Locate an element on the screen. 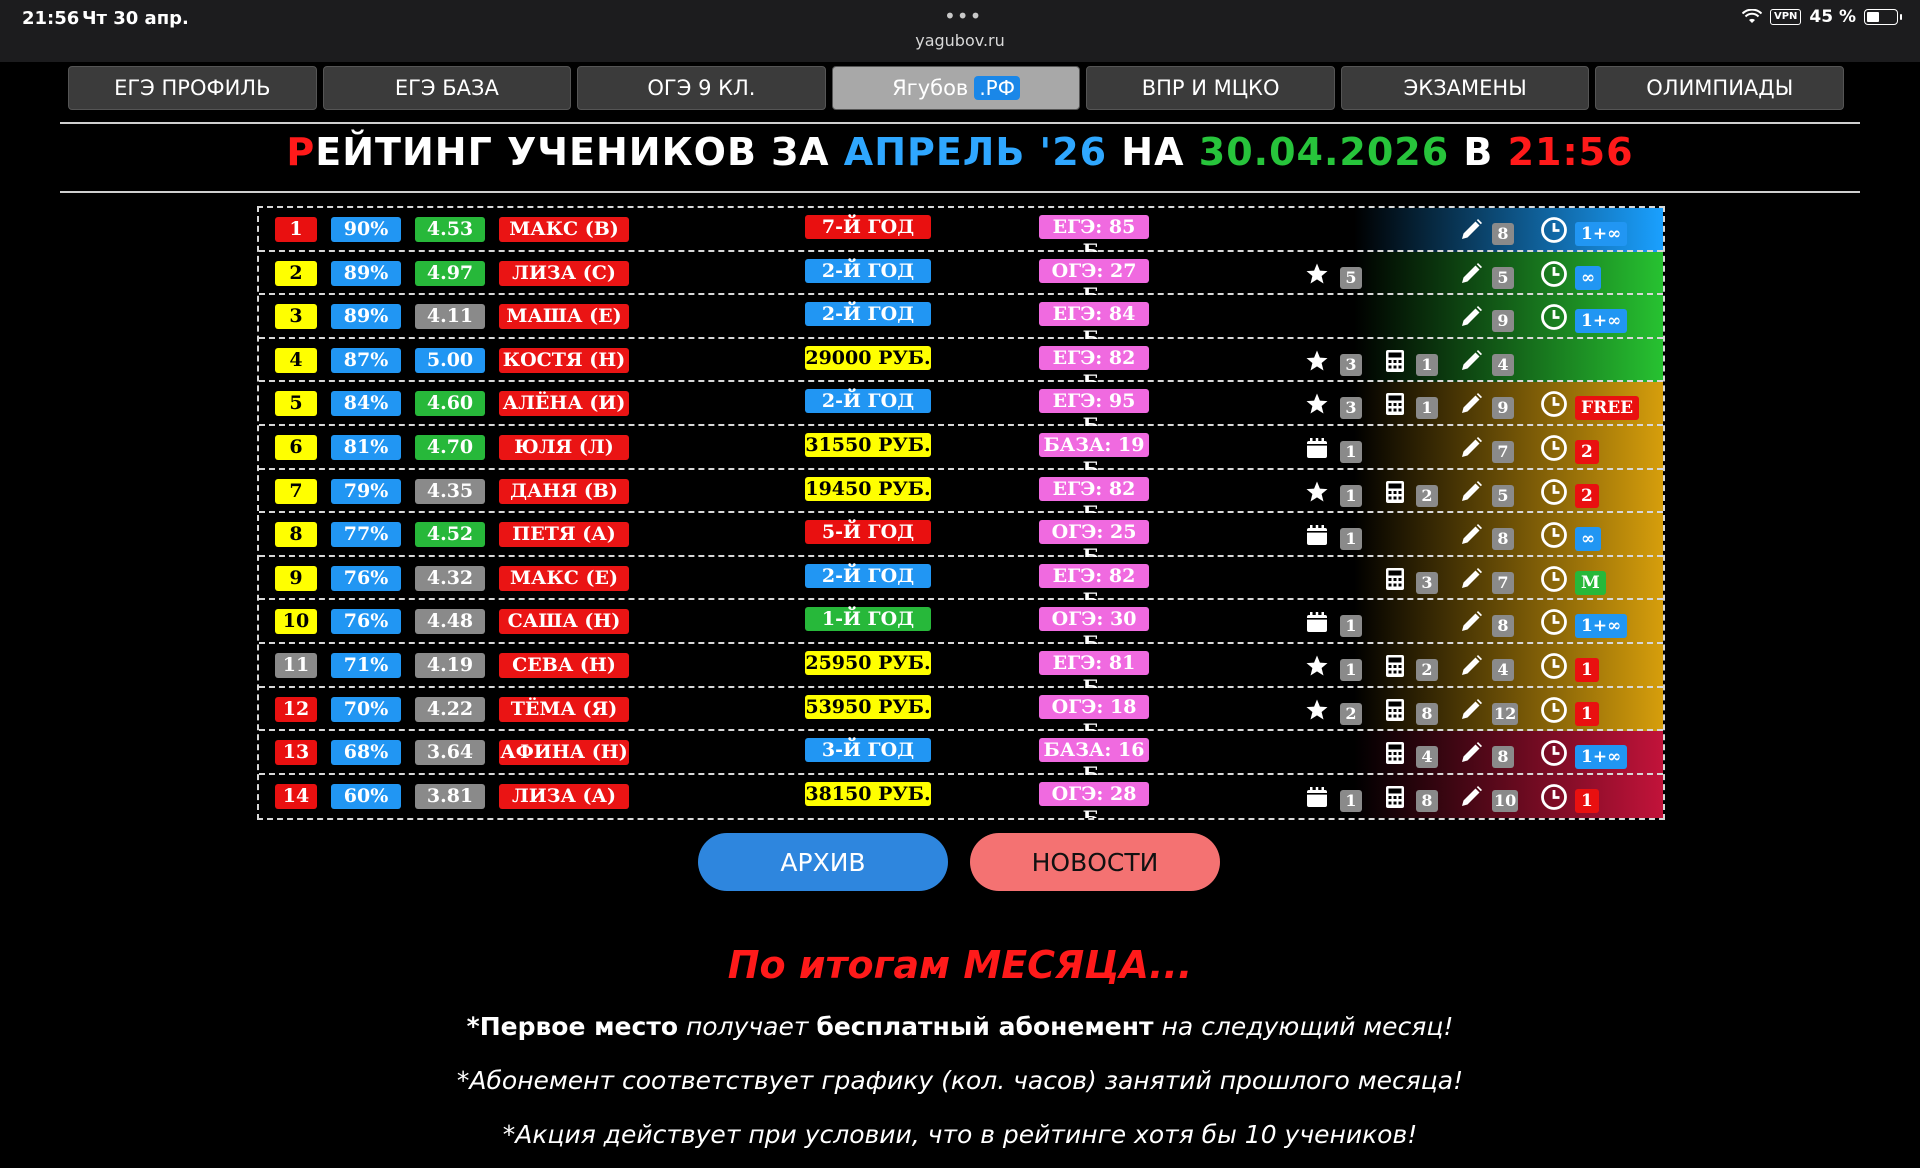  nav-tab: ЕГЭ ПРОФИЛЬ is located at coordinates (192, 88).